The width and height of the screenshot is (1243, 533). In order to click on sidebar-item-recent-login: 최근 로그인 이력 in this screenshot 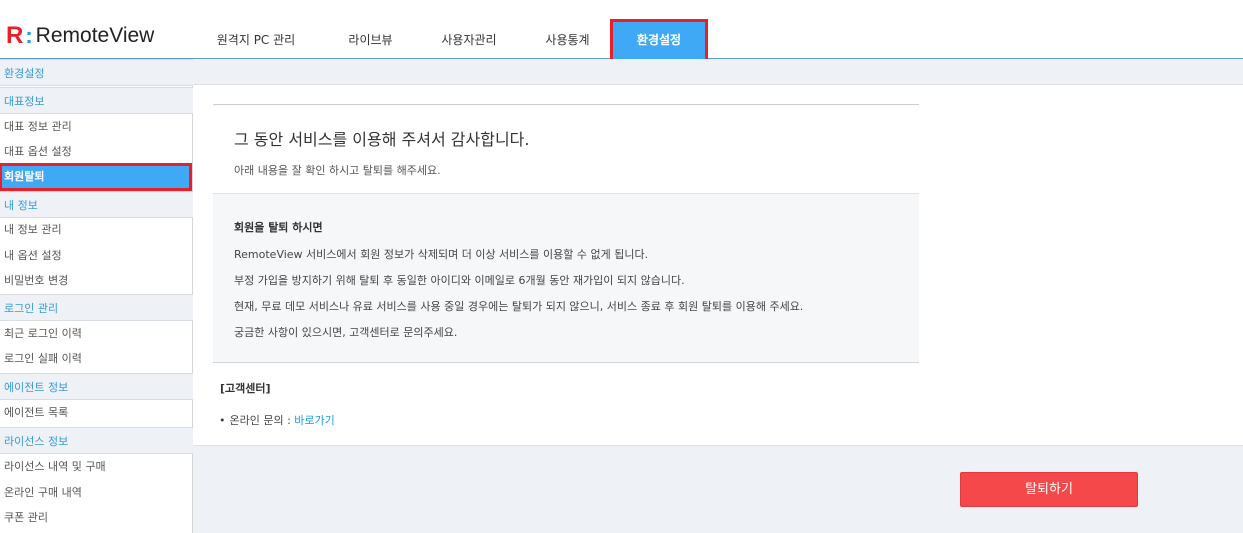, I will do `click(96, 334)`.